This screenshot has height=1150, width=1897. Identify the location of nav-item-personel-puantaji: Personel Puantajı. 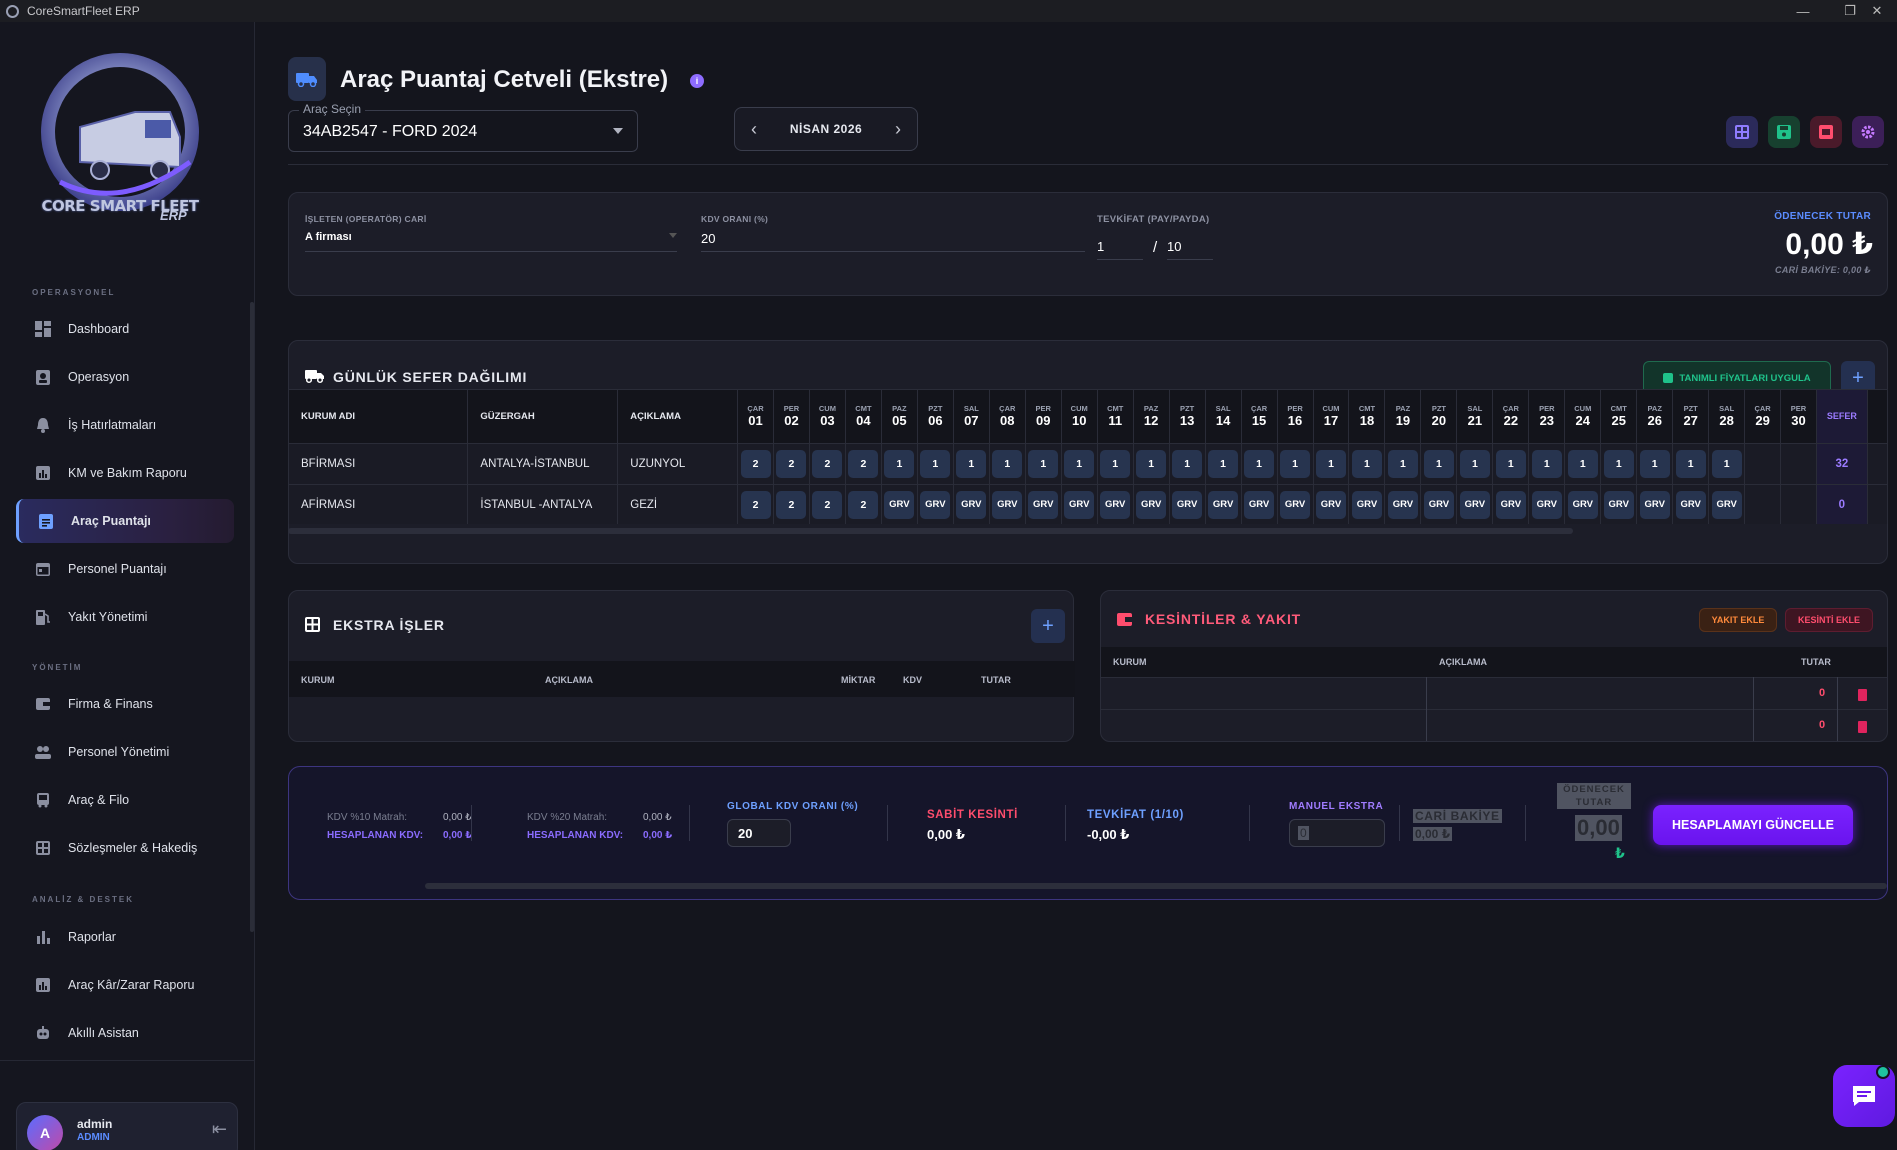
(125, 569).